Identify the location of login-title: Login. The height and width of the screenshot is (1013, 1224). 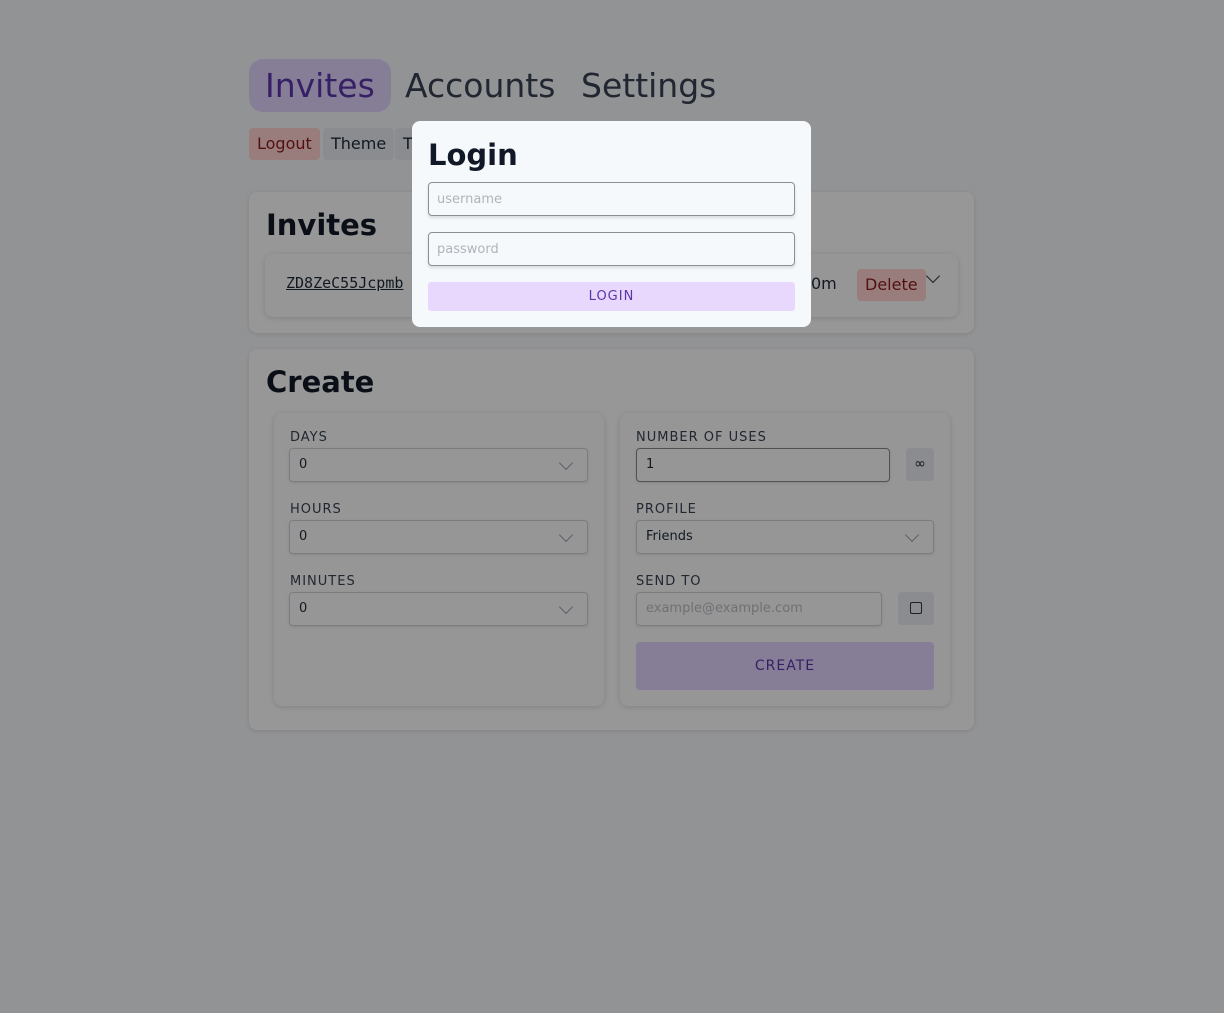
(473, 155).